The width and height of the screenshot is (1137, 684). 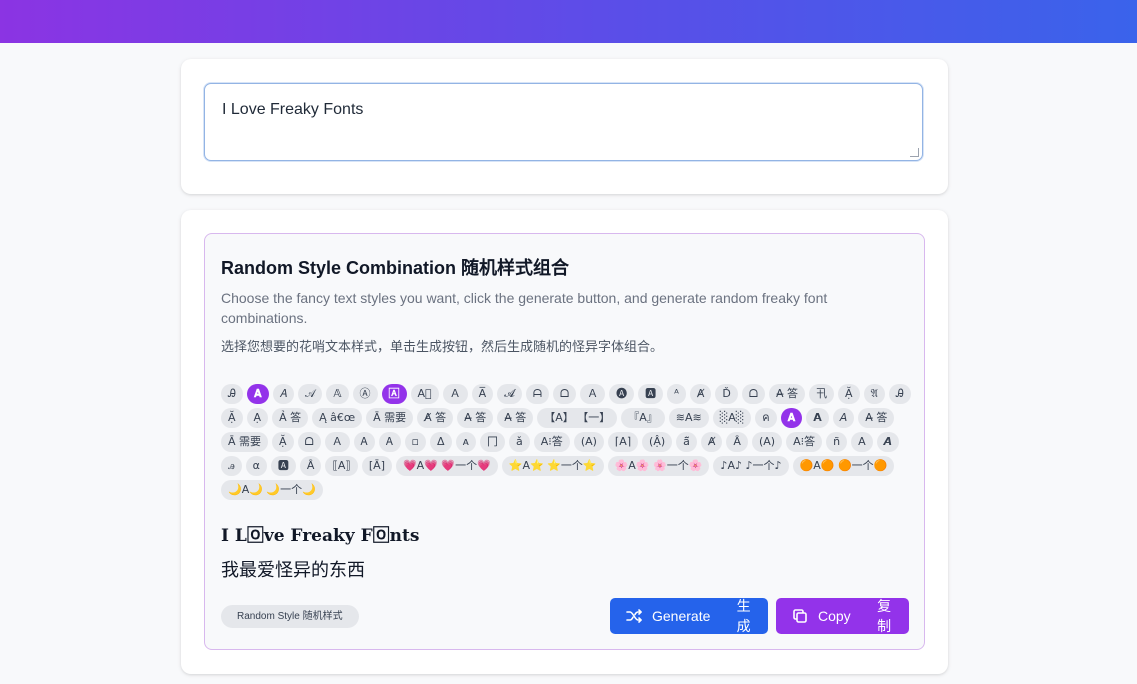 What do you see at coordinates (843, 466) in the screenshot?
I see `style-chip: 🟠A🟠 🟠一个🟠` at bounding box center [843, 466].